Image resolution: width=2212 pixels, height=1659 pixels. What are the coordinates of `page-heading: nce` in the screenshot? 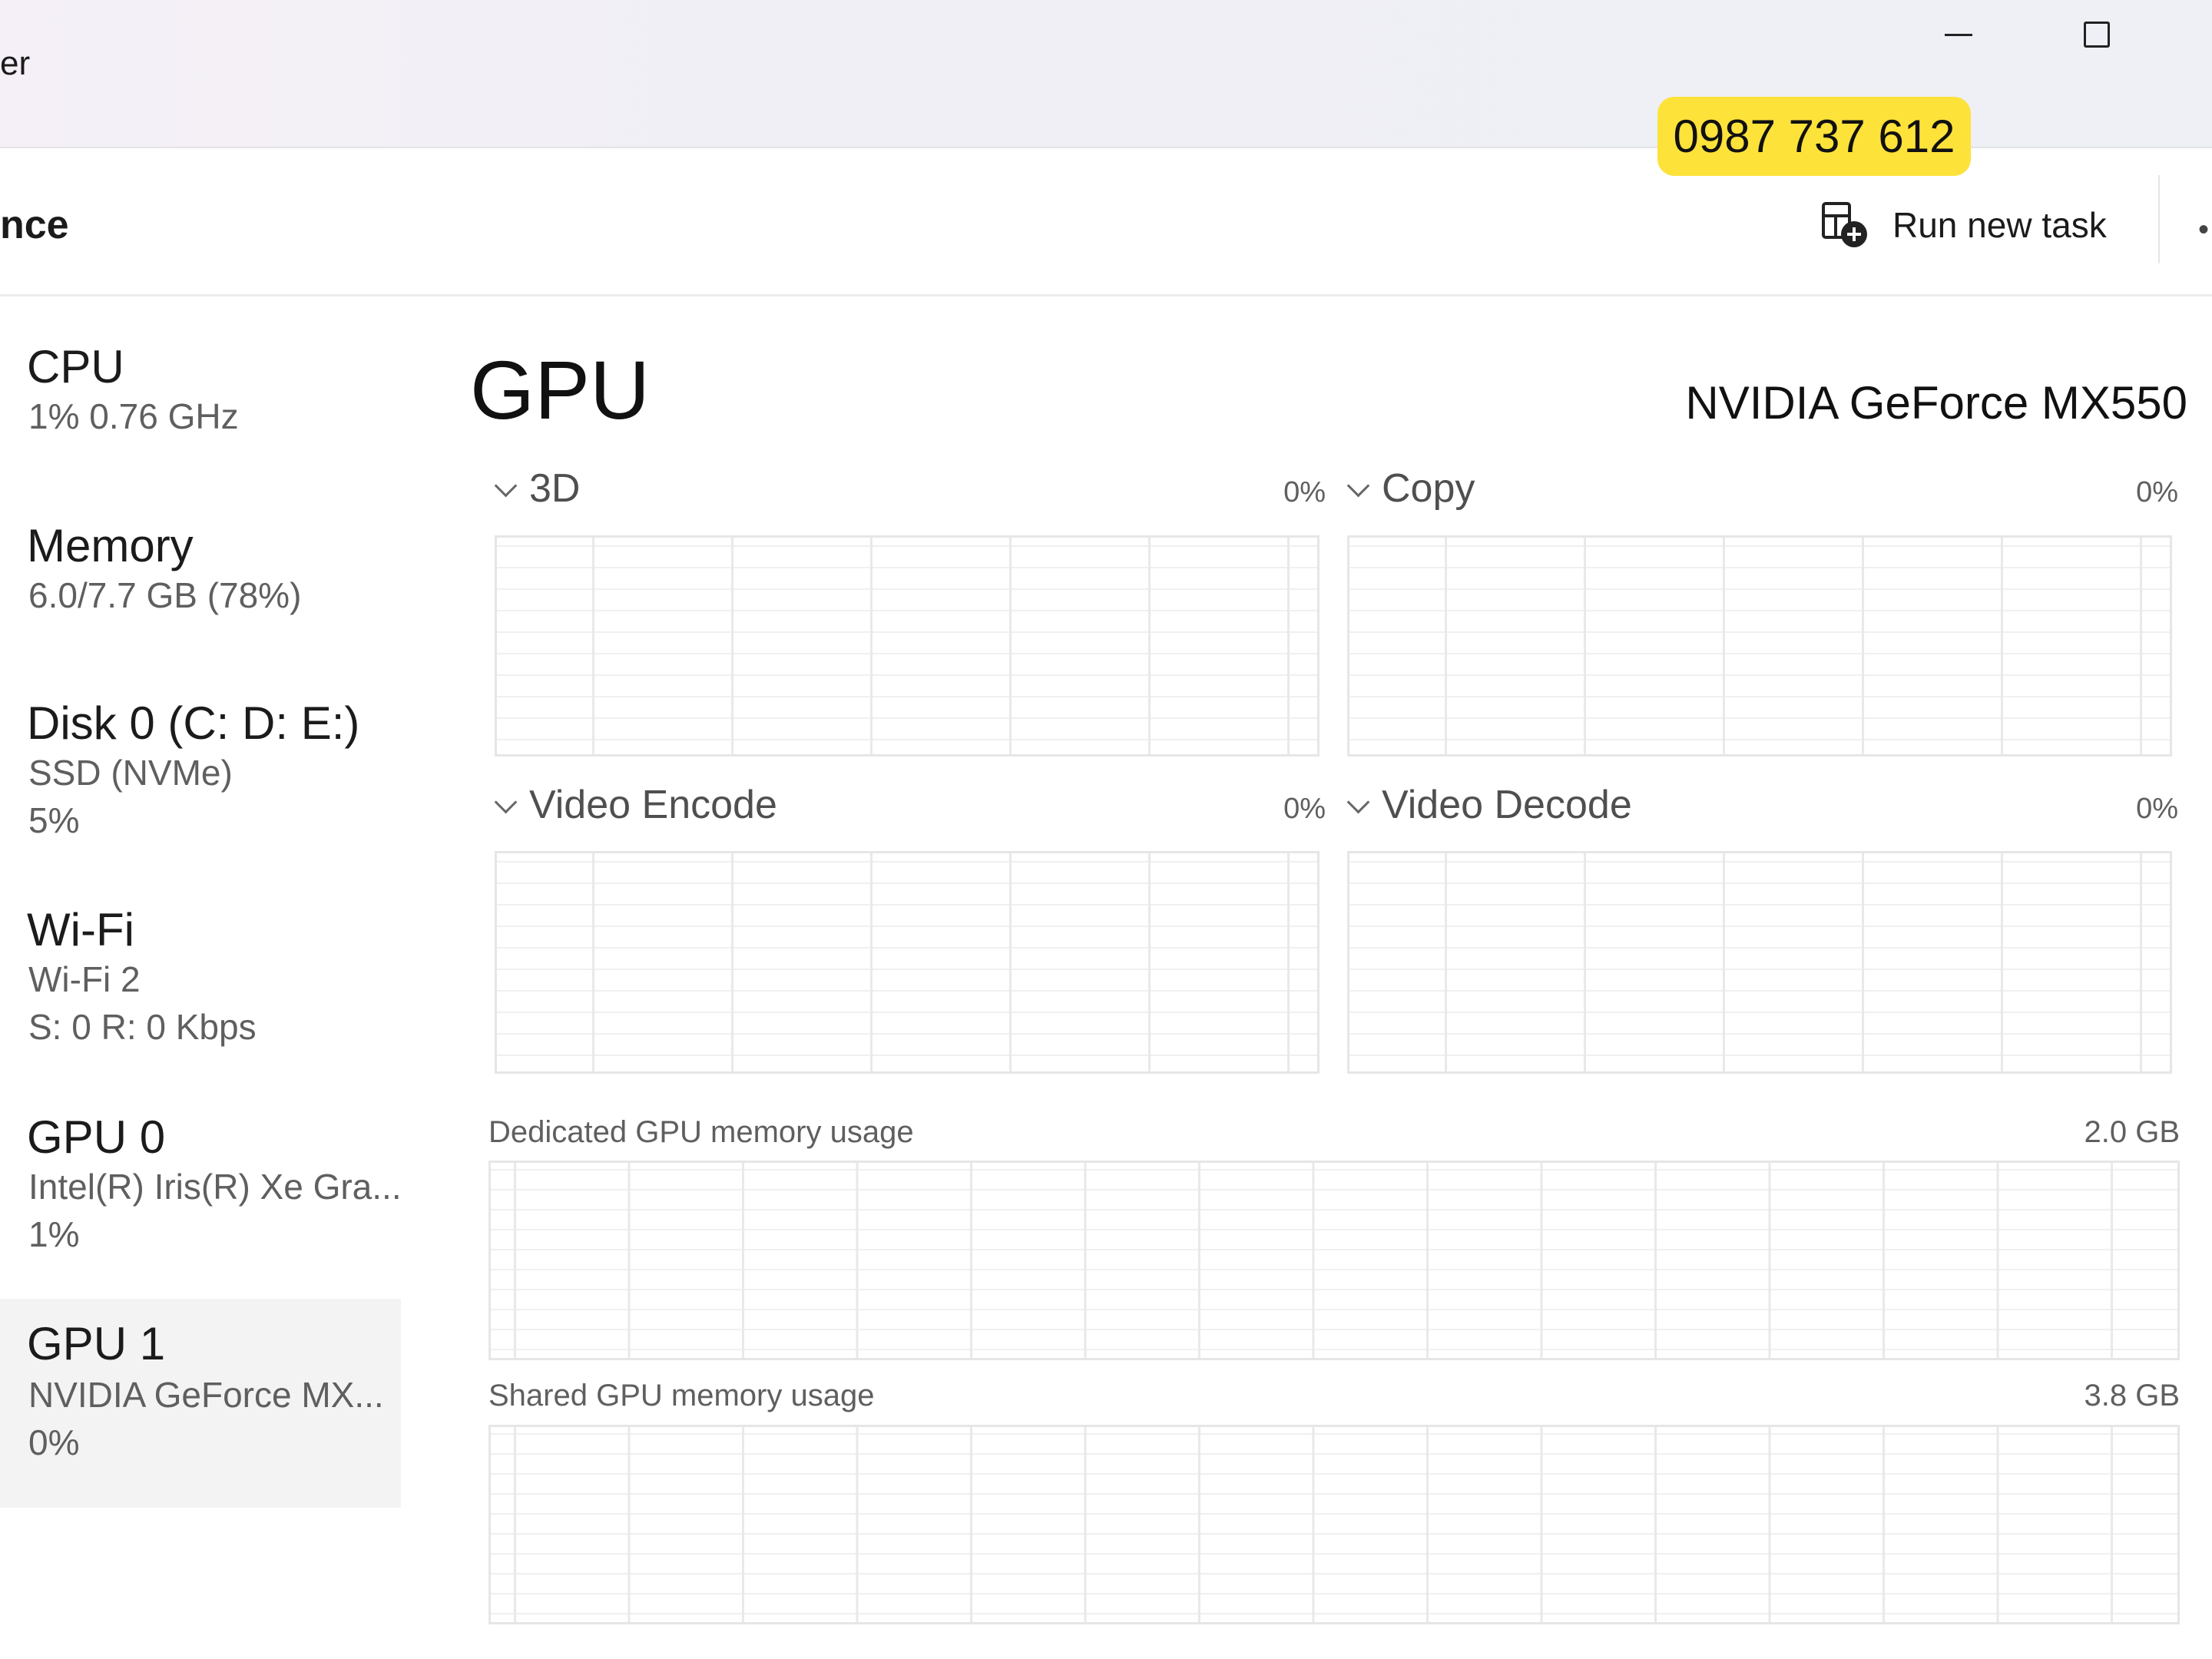 It's located at (34, 225).